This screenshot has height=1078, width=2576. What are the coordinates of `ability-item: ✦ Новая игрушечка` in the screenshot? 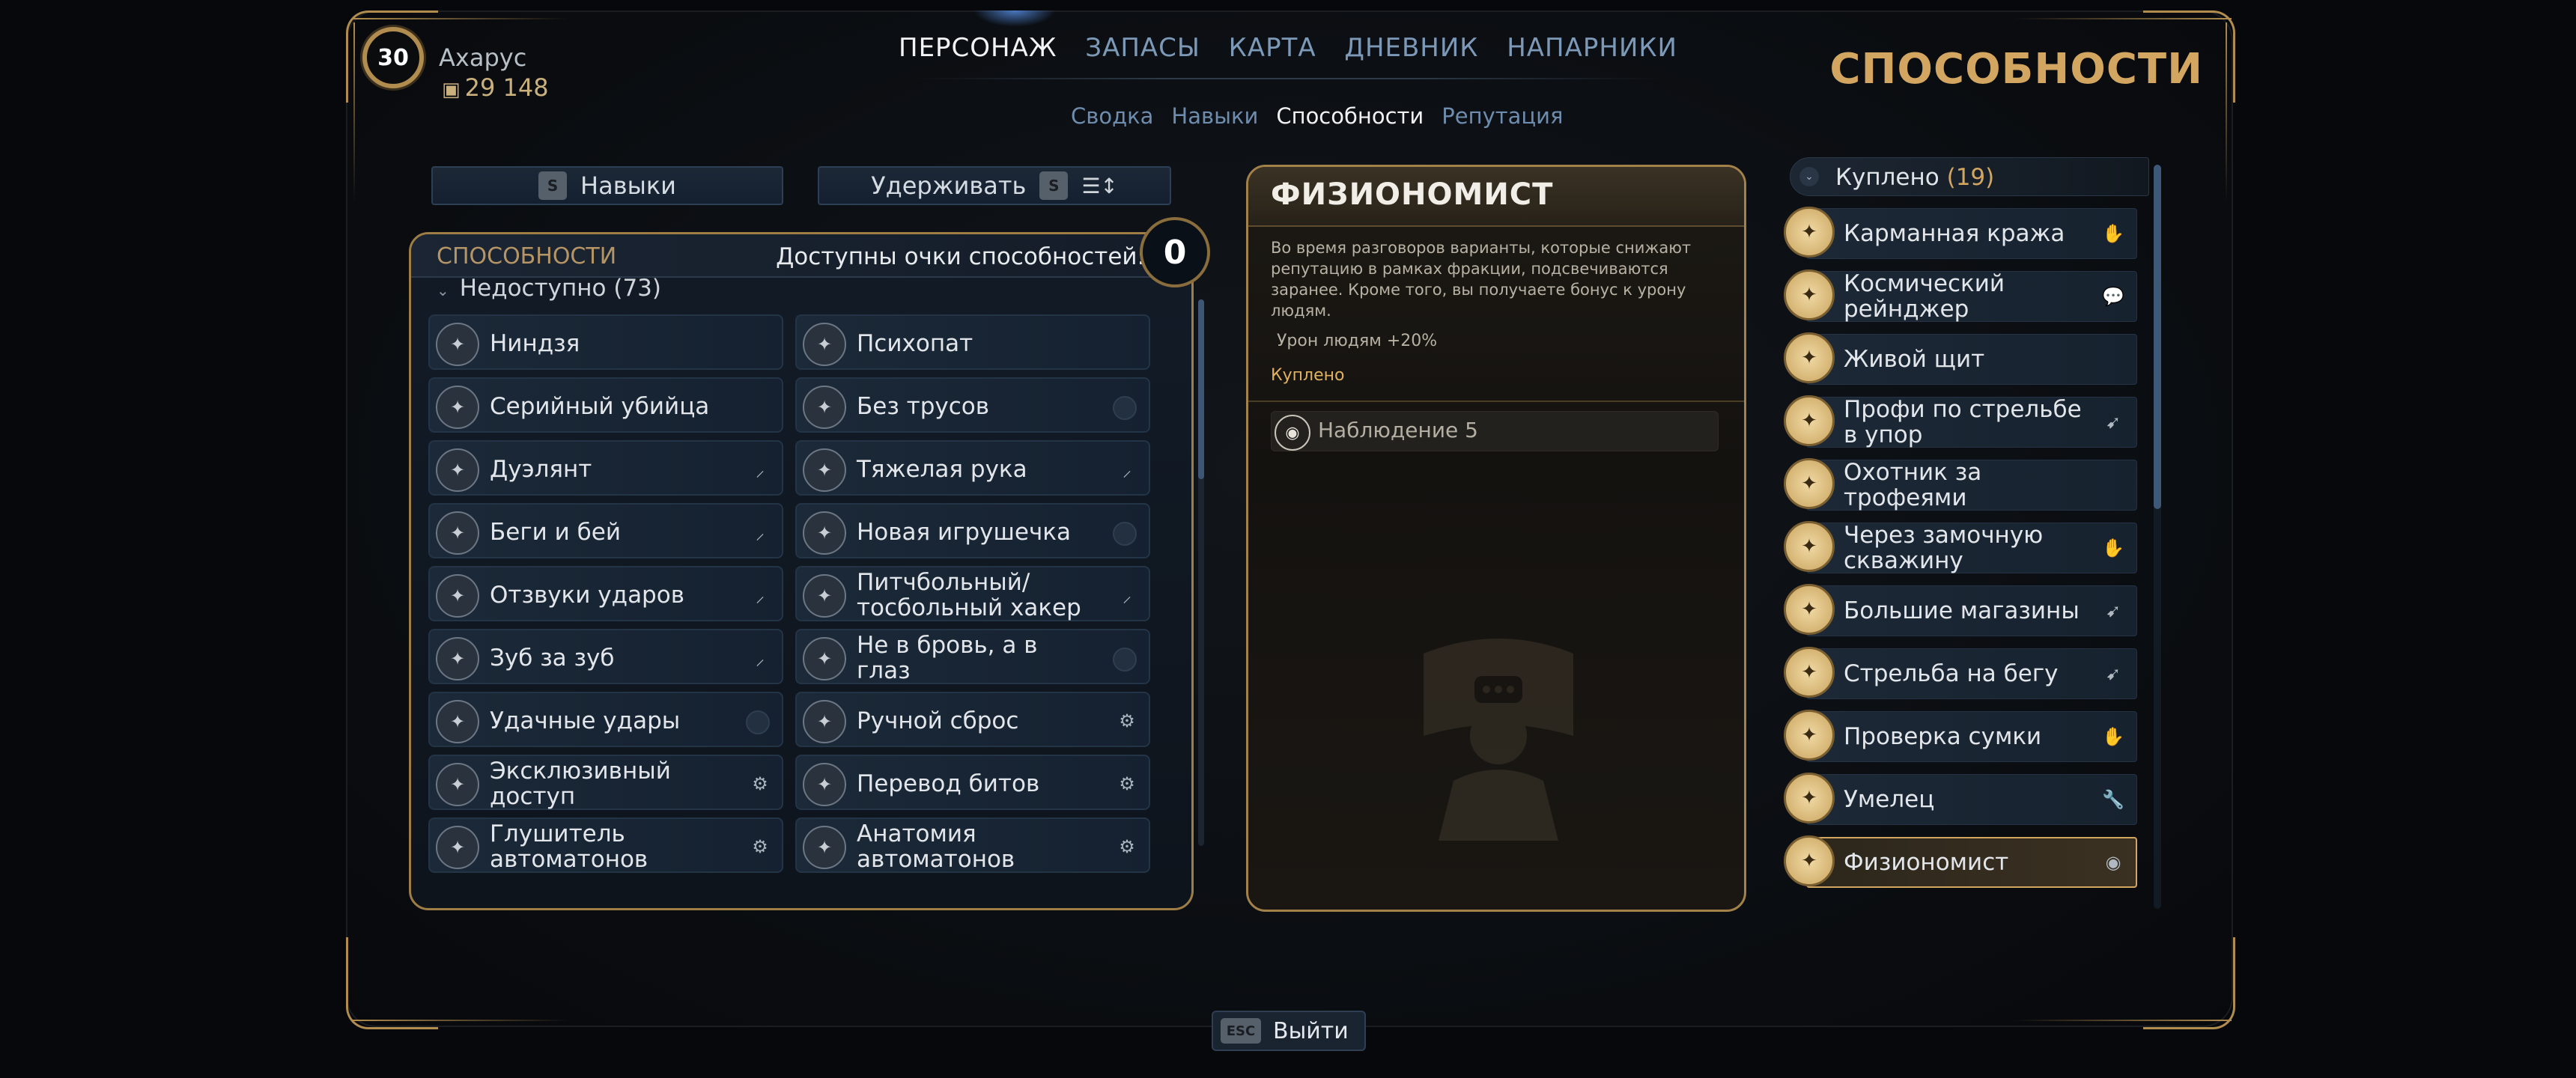 It's located at (972, 530).